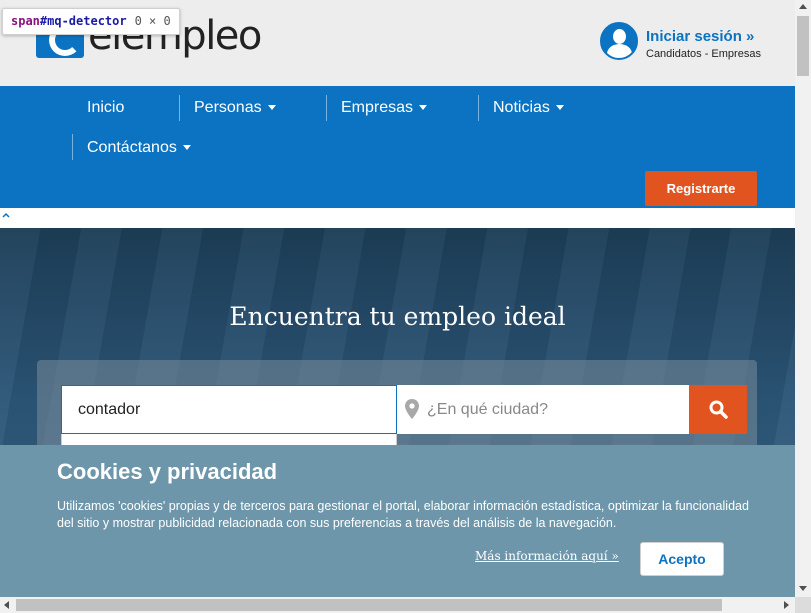 Image resolution: width=811 pixels, height=613 pixels. I want to click on nav-item-personas: Personas, so click(235, 108).